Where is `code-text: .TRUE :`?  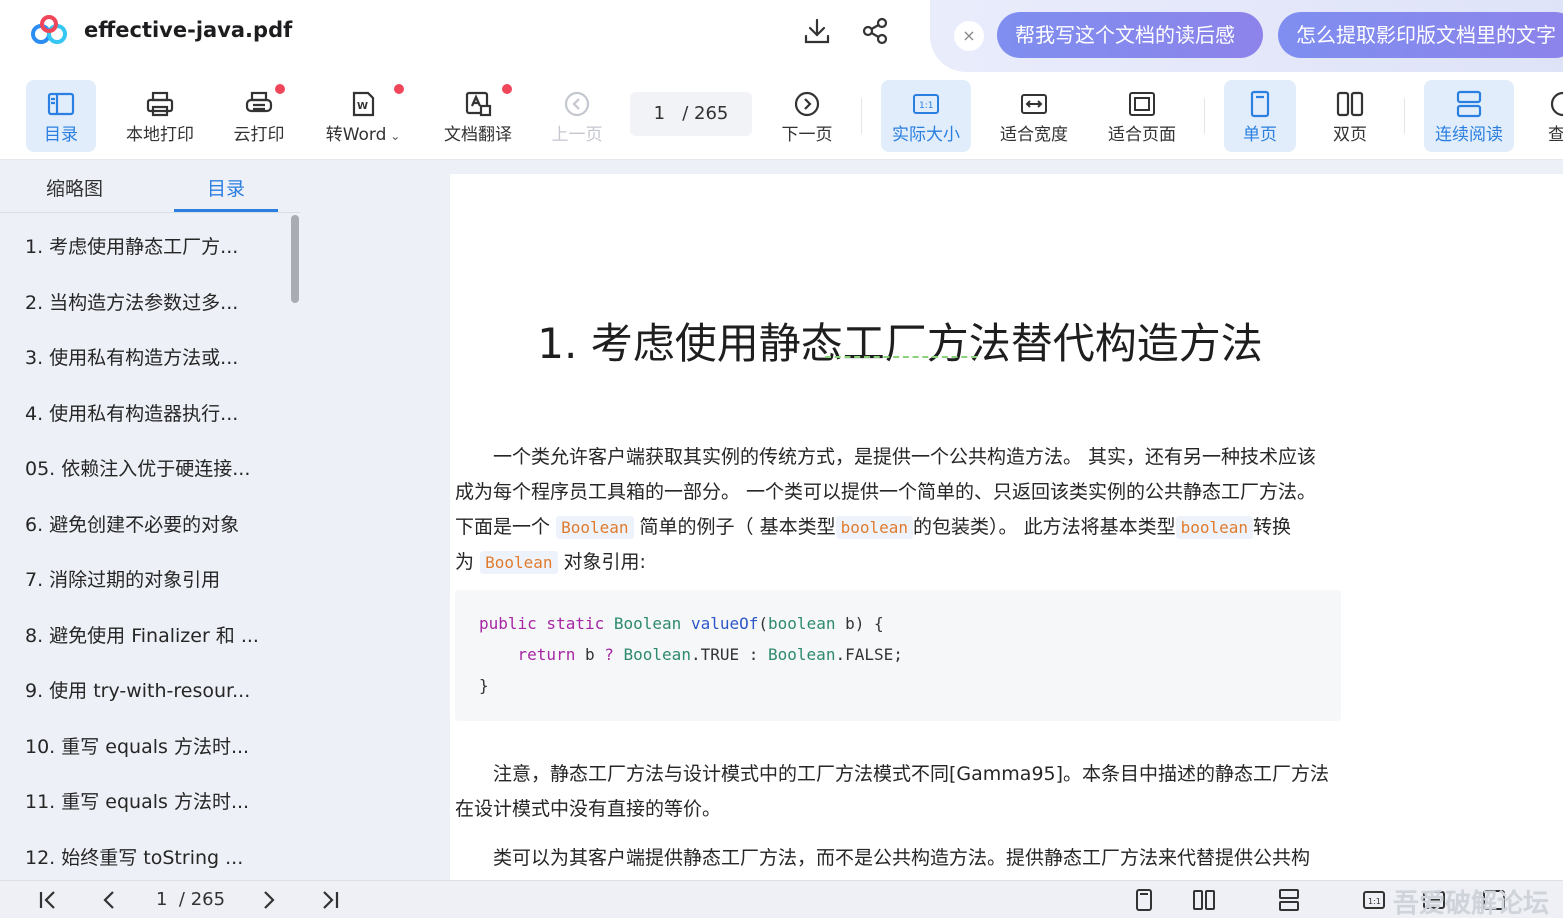 code-text: .TRUE : is located at coordinates (729, 654).